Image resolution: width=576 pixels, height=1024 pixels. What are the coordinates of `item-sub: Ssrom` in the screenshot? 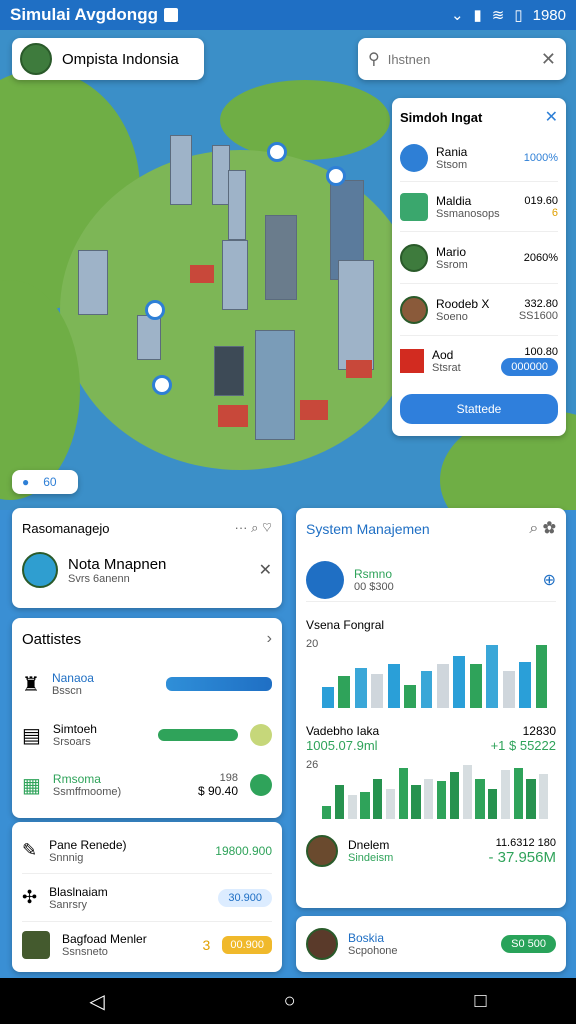 It's located at (452, 264).